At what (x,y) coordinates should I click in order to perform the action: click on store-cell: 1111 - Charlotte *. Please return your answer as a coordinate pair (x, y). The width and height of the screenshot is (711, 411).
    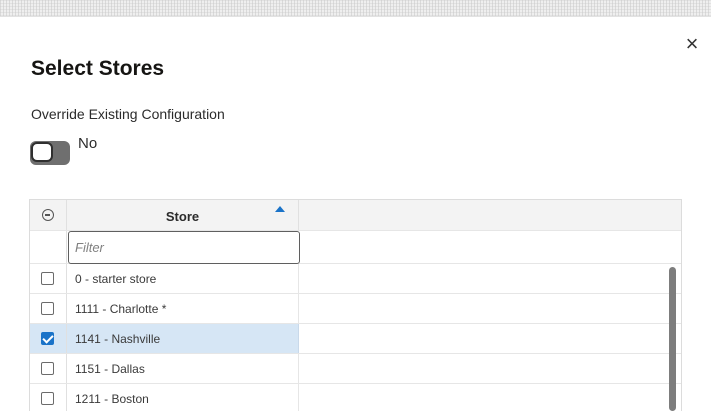
    Looking at the image, I should click on (183, 308).